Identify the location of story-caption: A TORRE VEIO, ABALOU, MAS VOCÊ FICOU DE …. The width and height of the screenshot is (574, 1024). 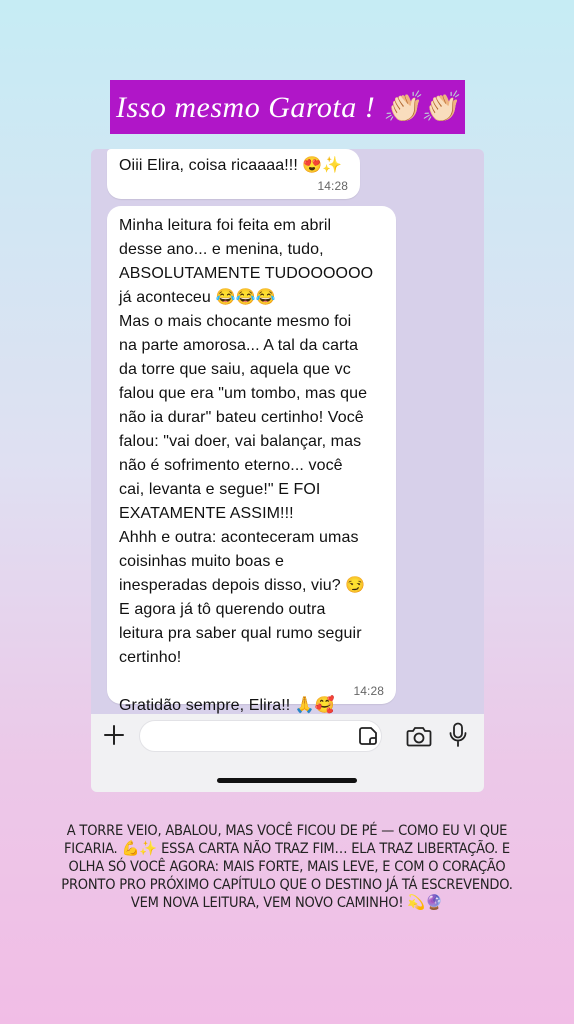
(287, 867).